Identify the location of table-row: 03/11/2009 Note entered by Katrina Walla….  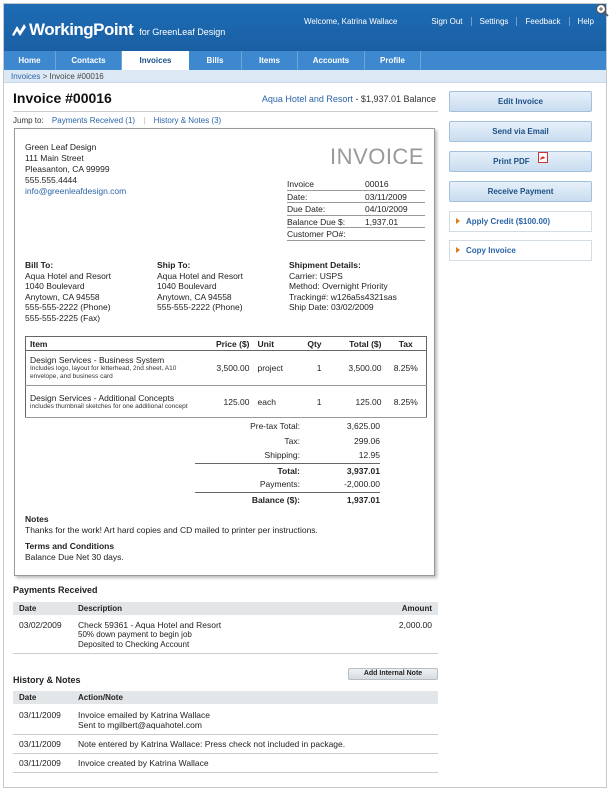
(225, 744).